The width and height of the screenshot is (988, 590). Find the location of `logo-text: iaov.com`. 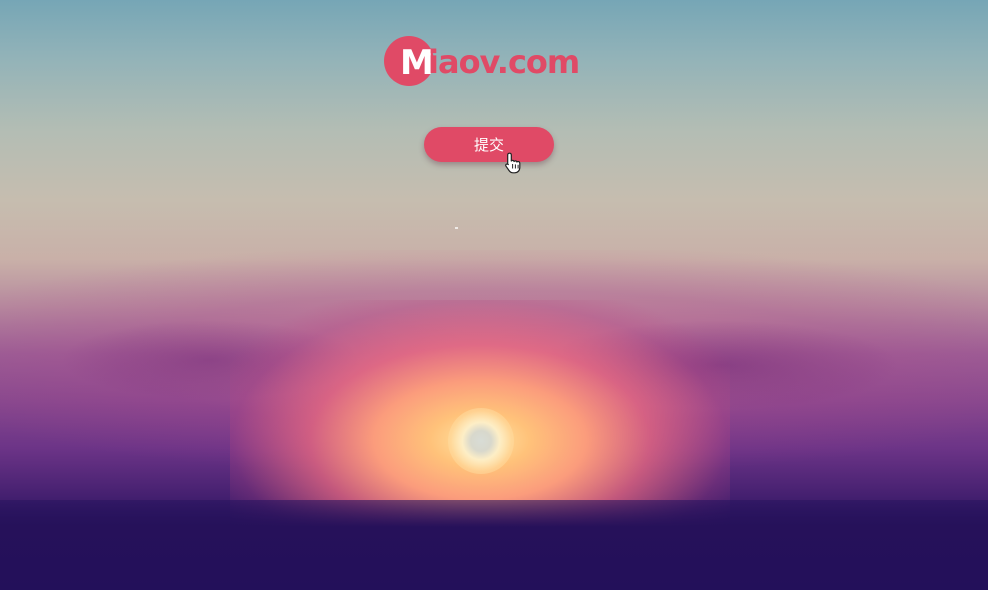

logo-text: iaov.com is located at coordinates (504, 62).